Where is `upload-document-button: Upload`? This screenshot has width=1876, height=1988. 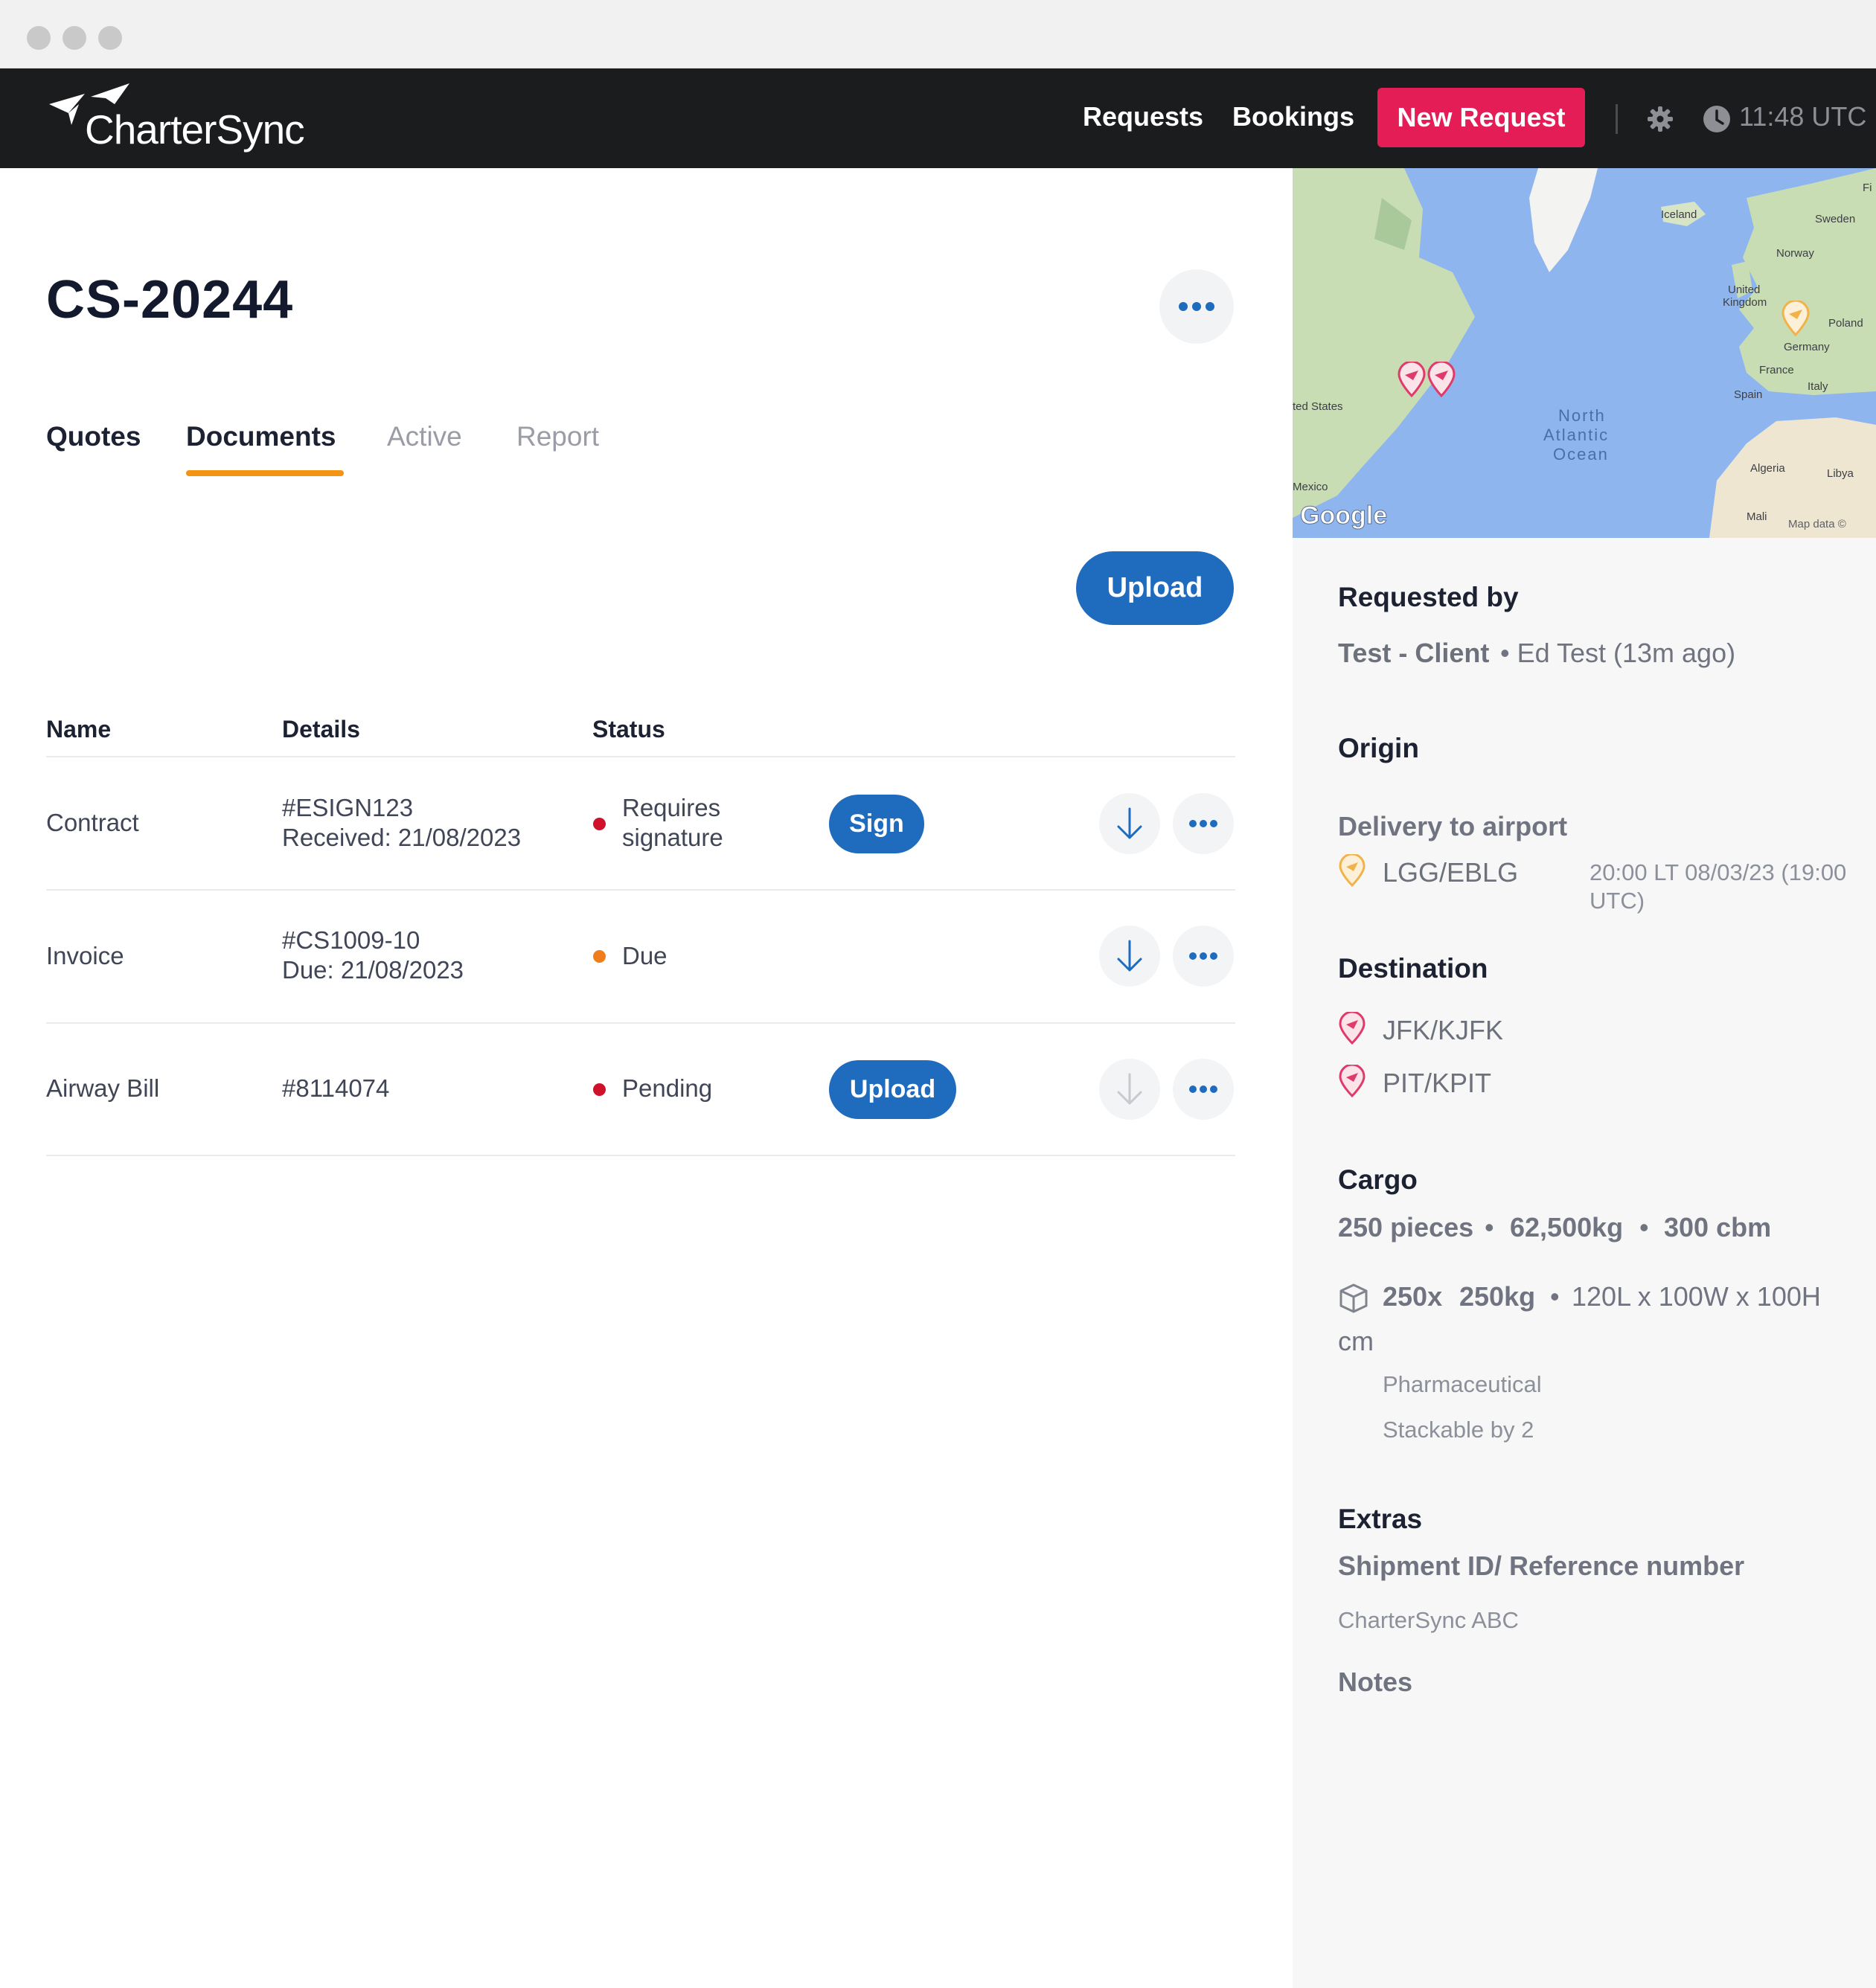 upload-document-button: Upload is located at coordinates (1155, 588).